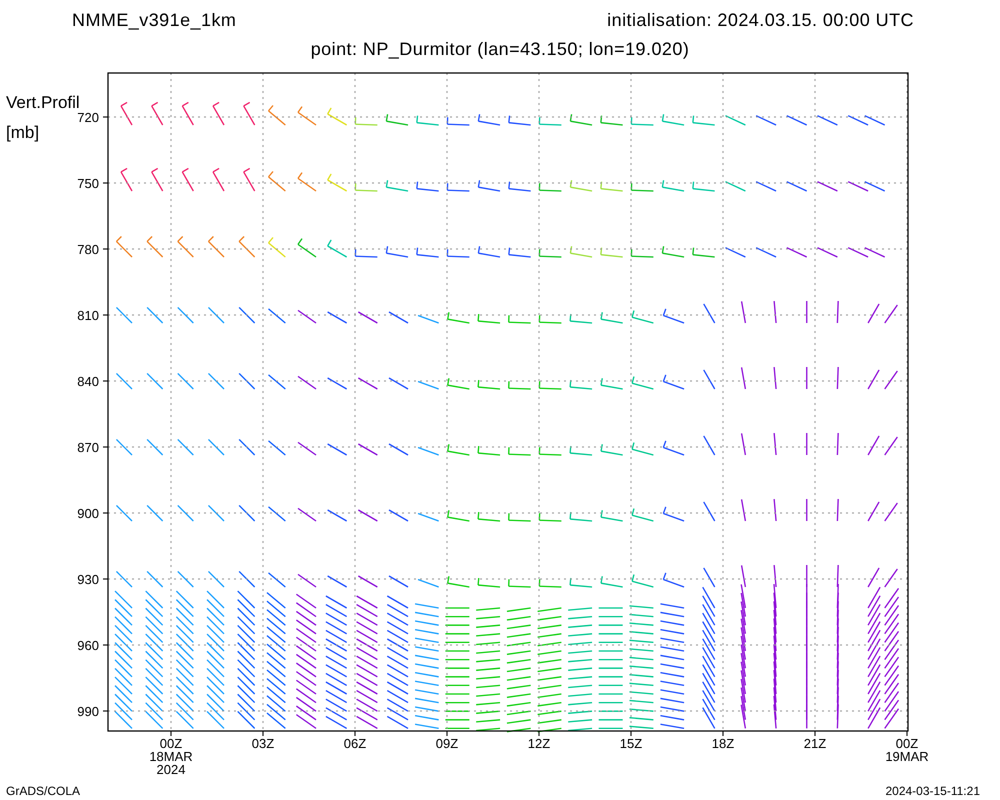 Image resolution: width=1000 pixels, height=800 pixels. Describe the element at coordinates (171, 756) in the screenshot. I see `x-tick-label: 18MAR` at that location.